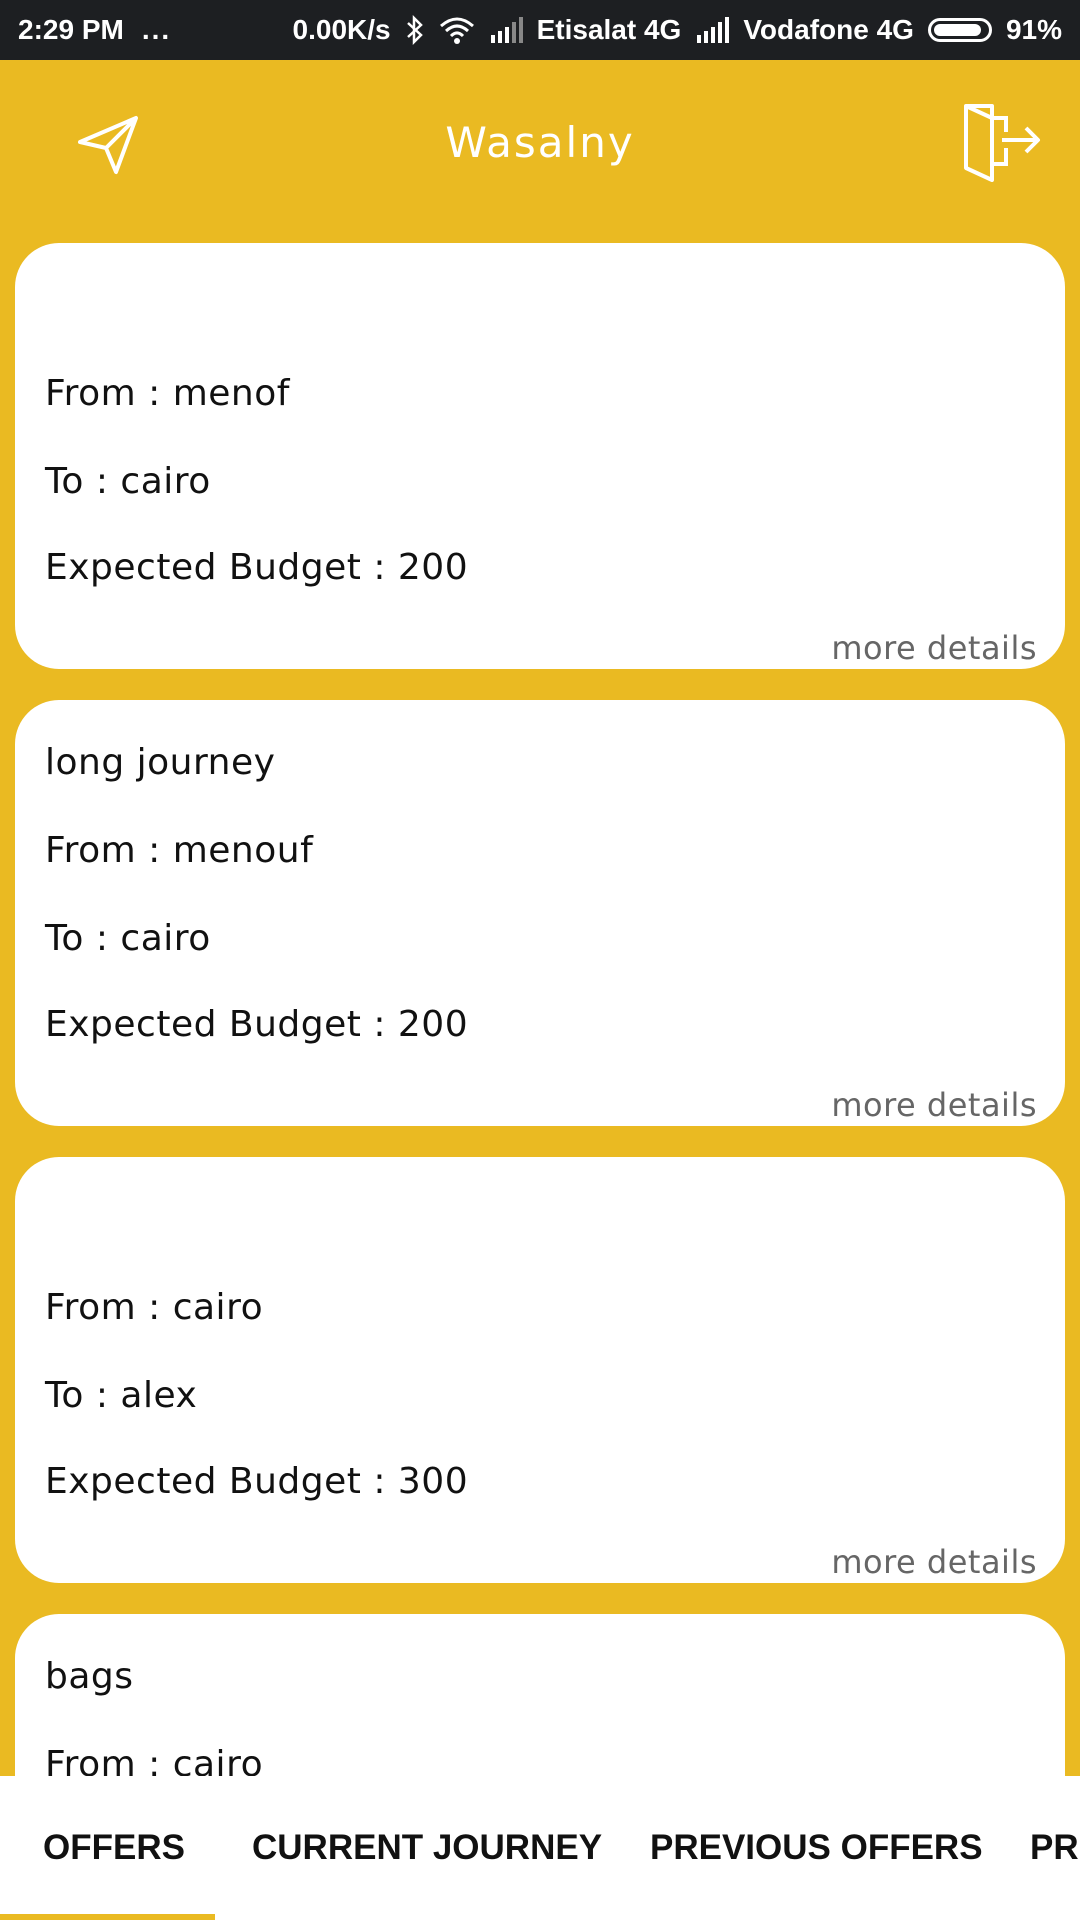  What do you see at coordinates (154, 1307) in the screenshot?
I see `offer-from: From : cairo` at bounding box center [154, 1307].